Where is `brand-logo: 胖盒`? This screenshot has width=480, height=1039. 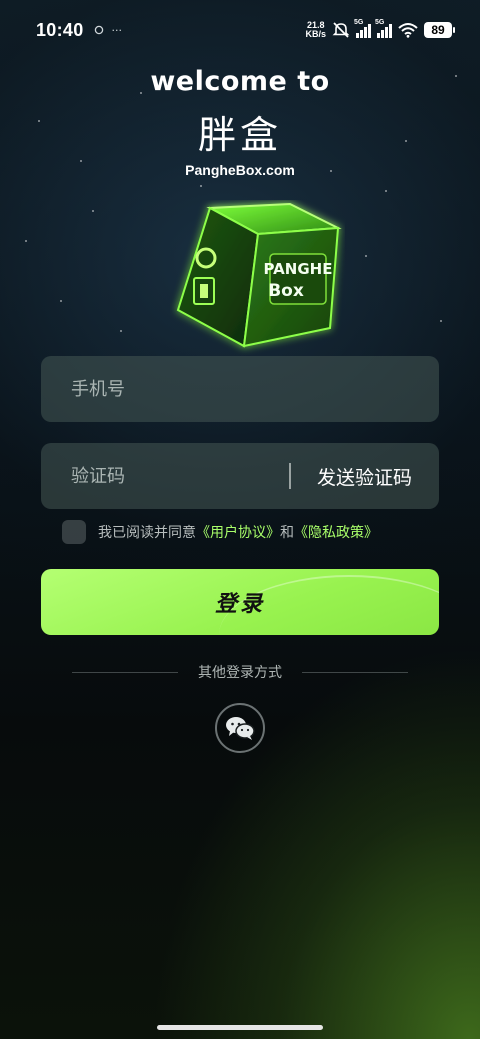 brand-logo: 胖盒 is located at coordinates (239, 135).